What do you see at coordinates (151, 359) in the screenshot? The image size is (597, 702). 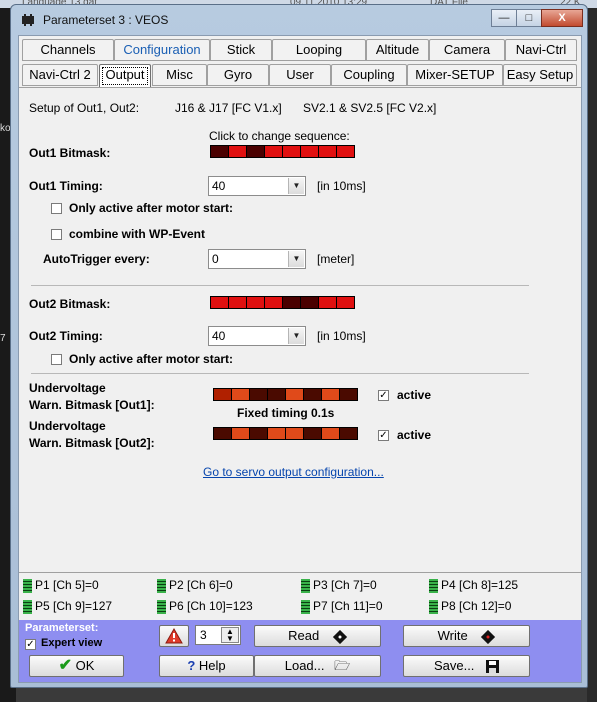 I see `out2-only-active-label: Only active after motor start:` at bounding box center [151, 359].